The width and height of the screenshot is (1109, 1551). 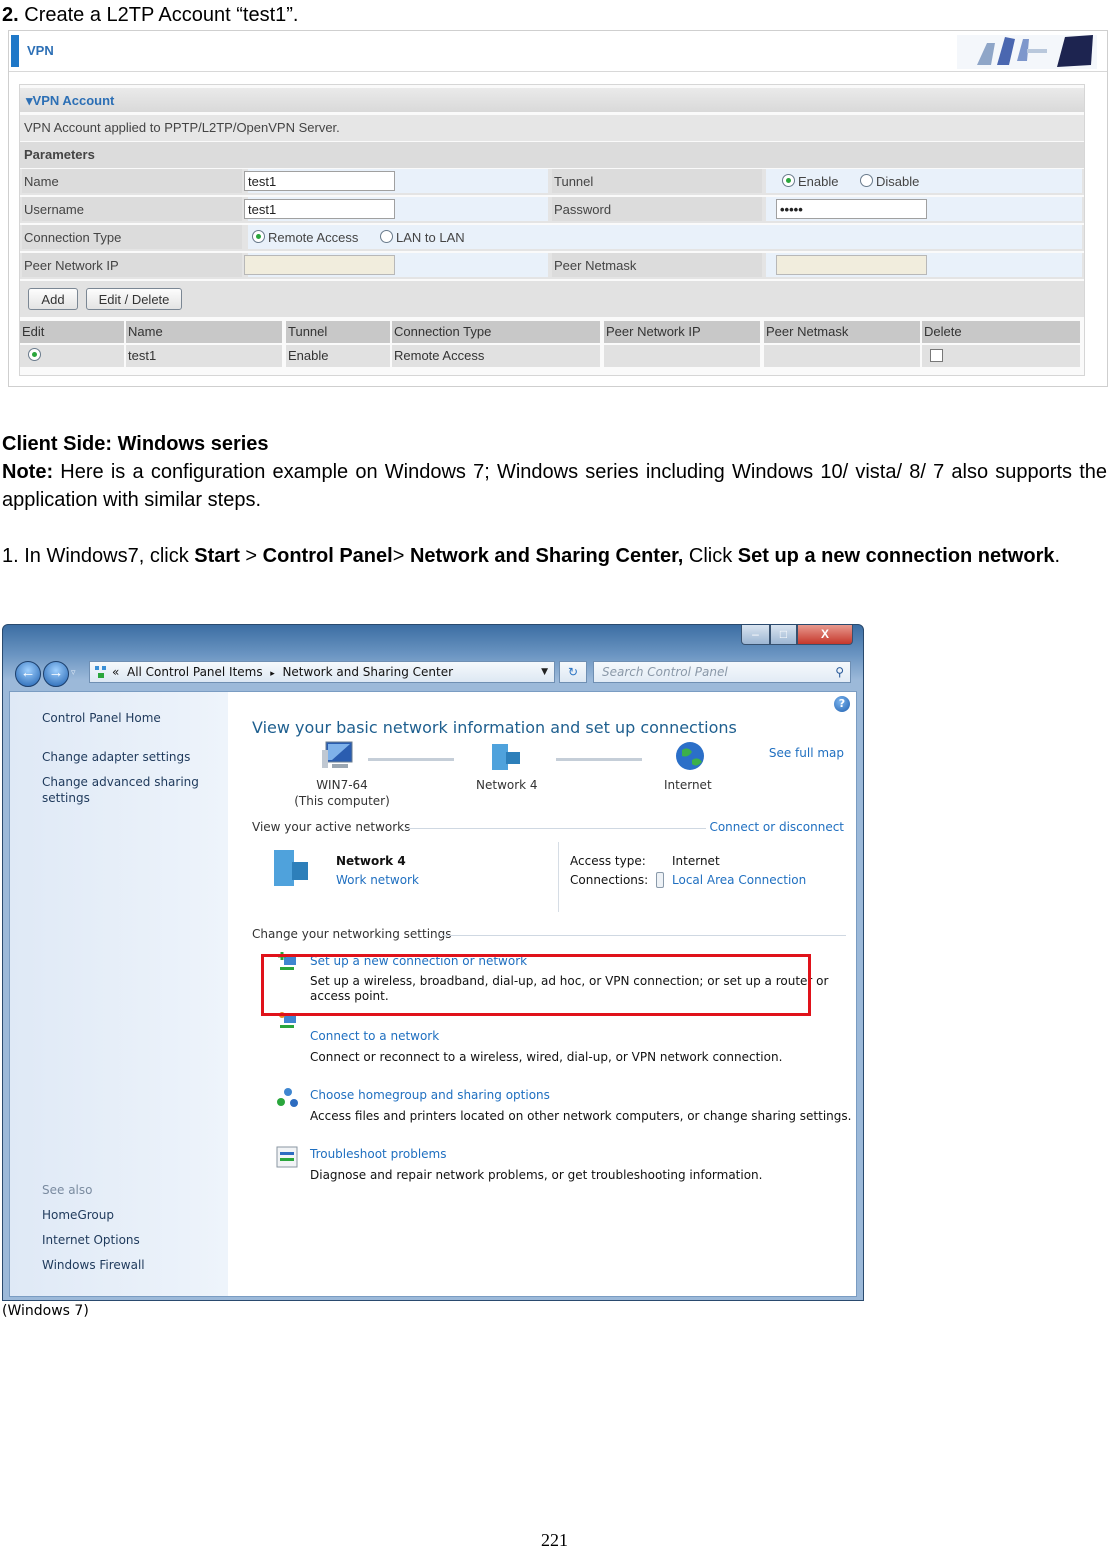 I want to click on tunnel-cell: Enable, so click(x=338, y=356).